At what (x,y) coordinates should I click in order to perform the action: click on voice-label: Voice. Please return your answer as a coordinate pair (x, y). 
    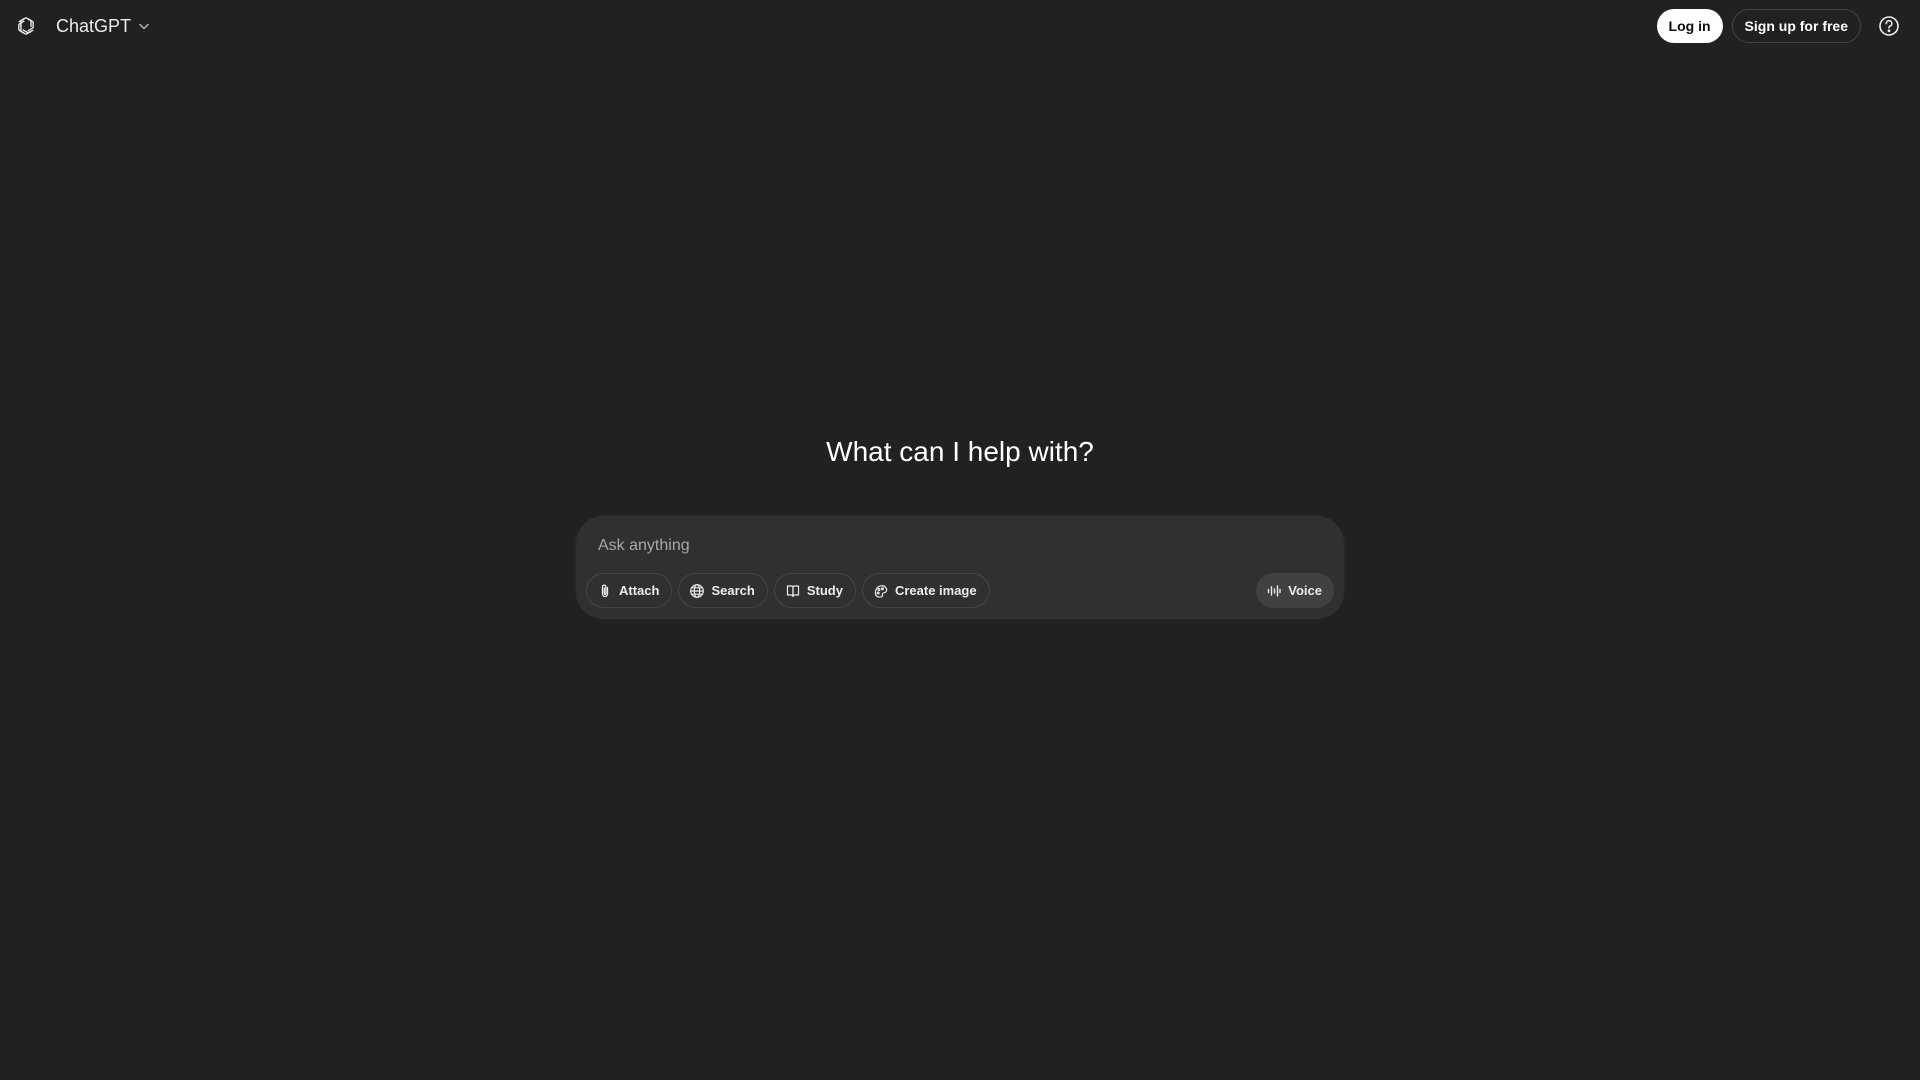
    Looking at the image, I should click on (1305, 590).